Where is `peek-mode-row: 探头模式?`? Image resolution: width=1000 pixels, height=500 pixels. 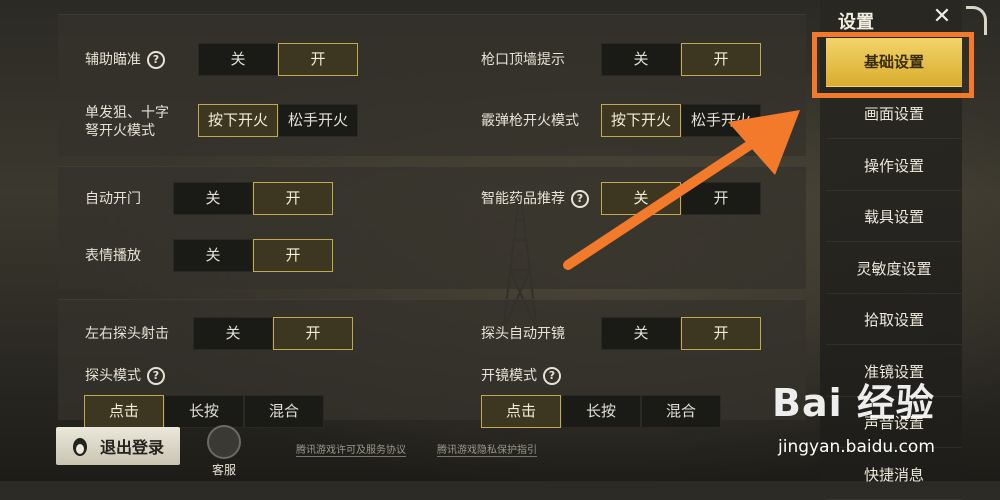 peek-mode-row: 探头模式? is located at coordinates (125, 376).